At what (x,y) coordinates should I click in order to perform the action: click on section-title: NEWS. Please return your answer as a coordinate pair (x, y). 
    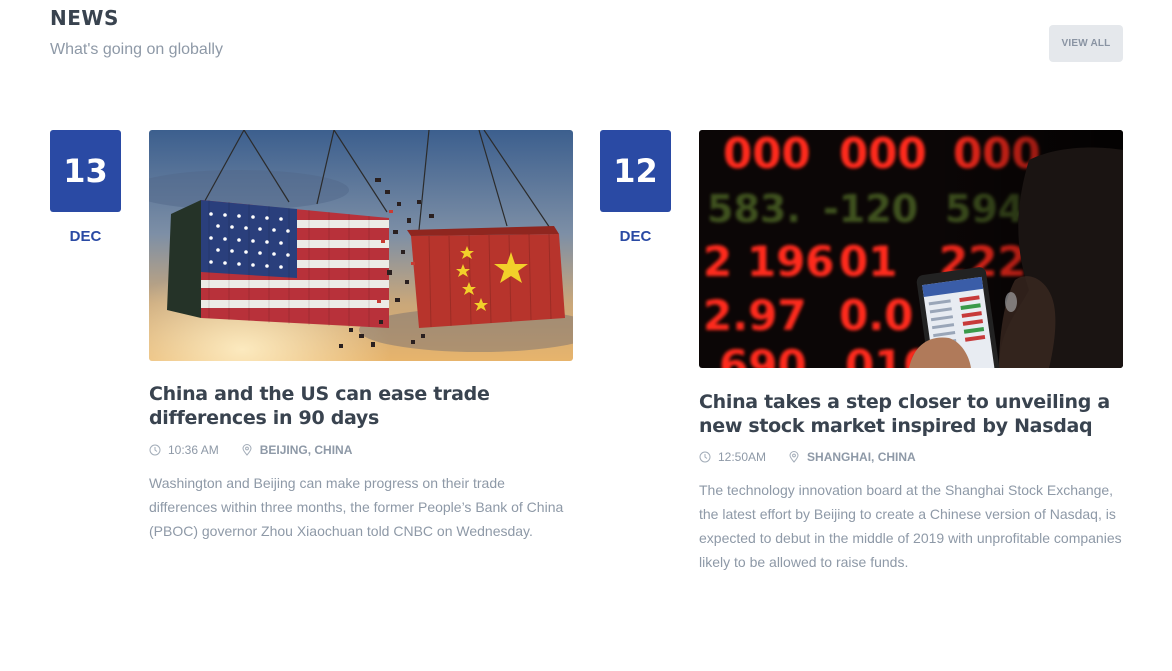
    Looking at the image, I should click on (84, 18).